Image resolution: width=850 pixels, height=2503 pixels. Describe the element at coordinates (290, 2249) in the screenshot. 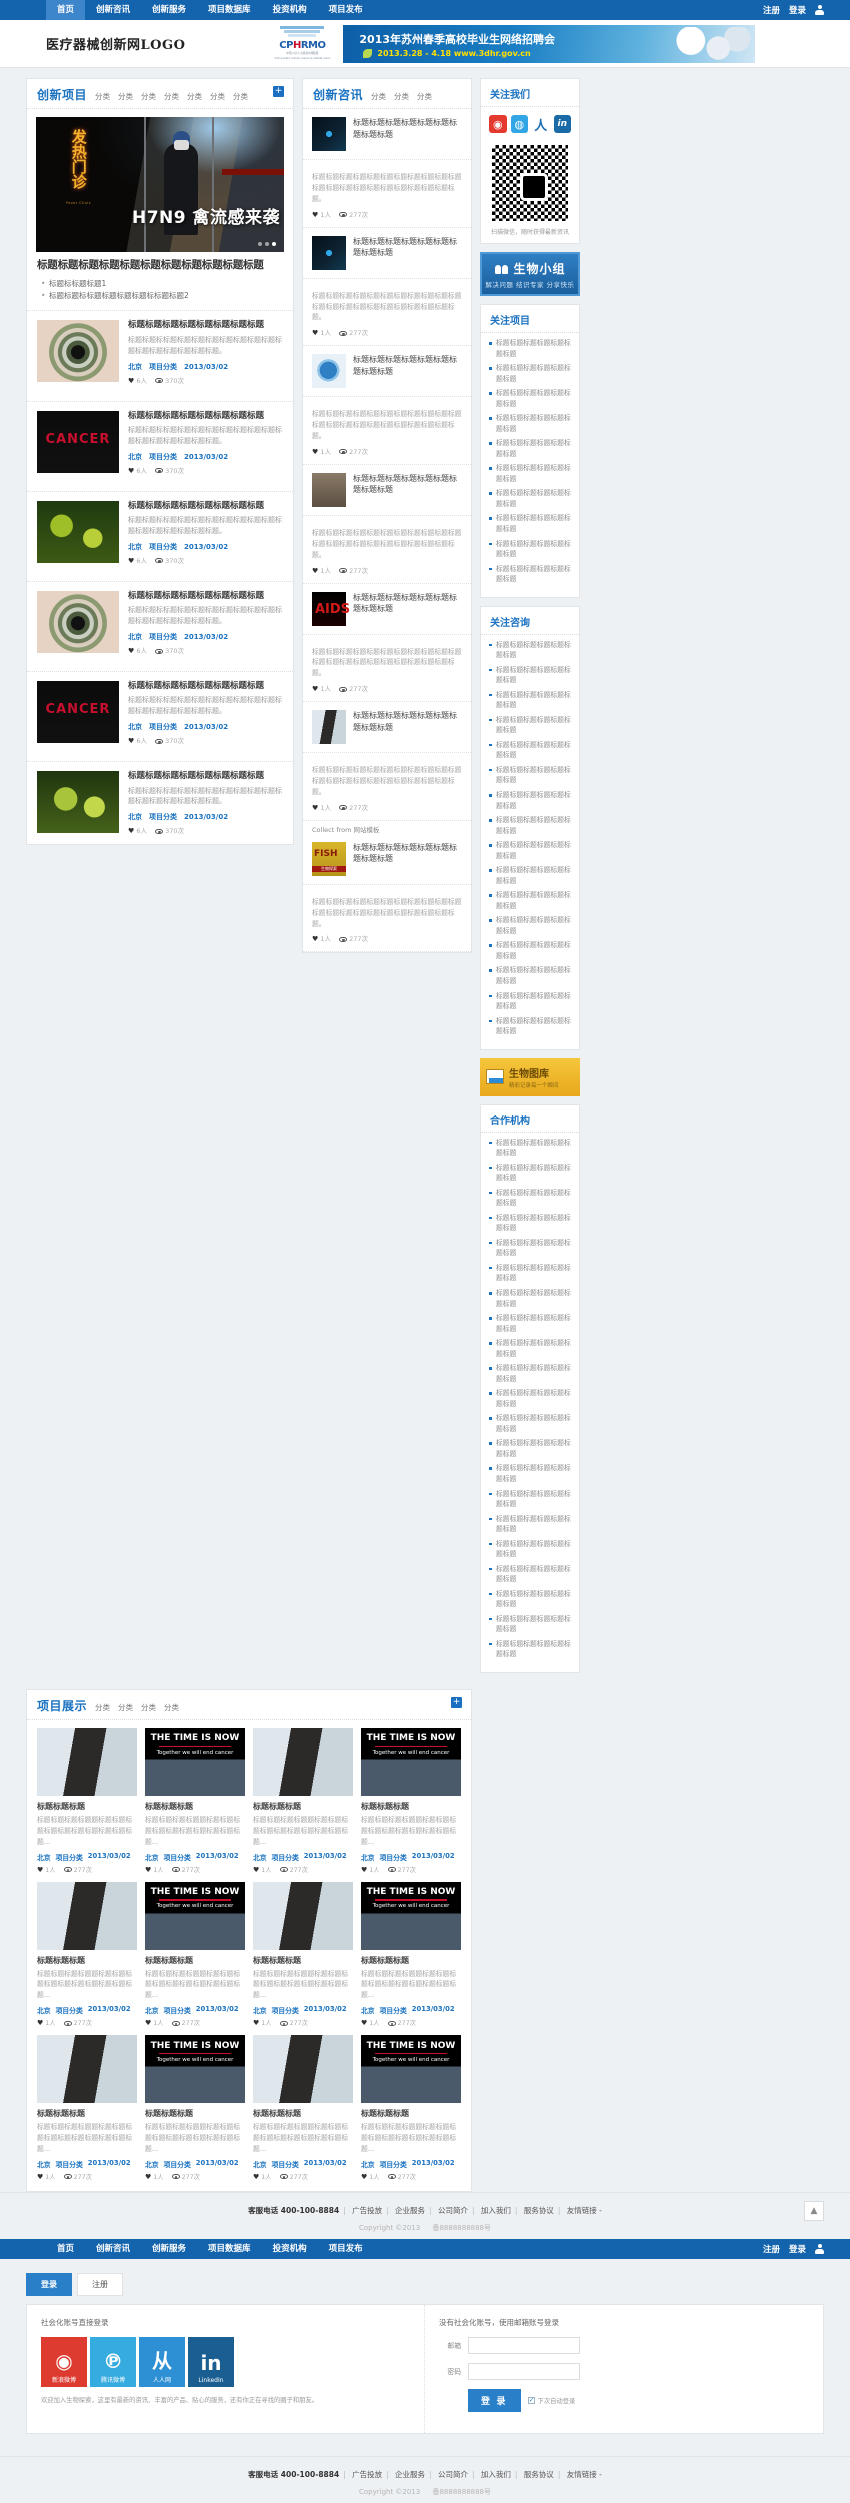

I see `nav2-item-investors: 投资机构` at that location.